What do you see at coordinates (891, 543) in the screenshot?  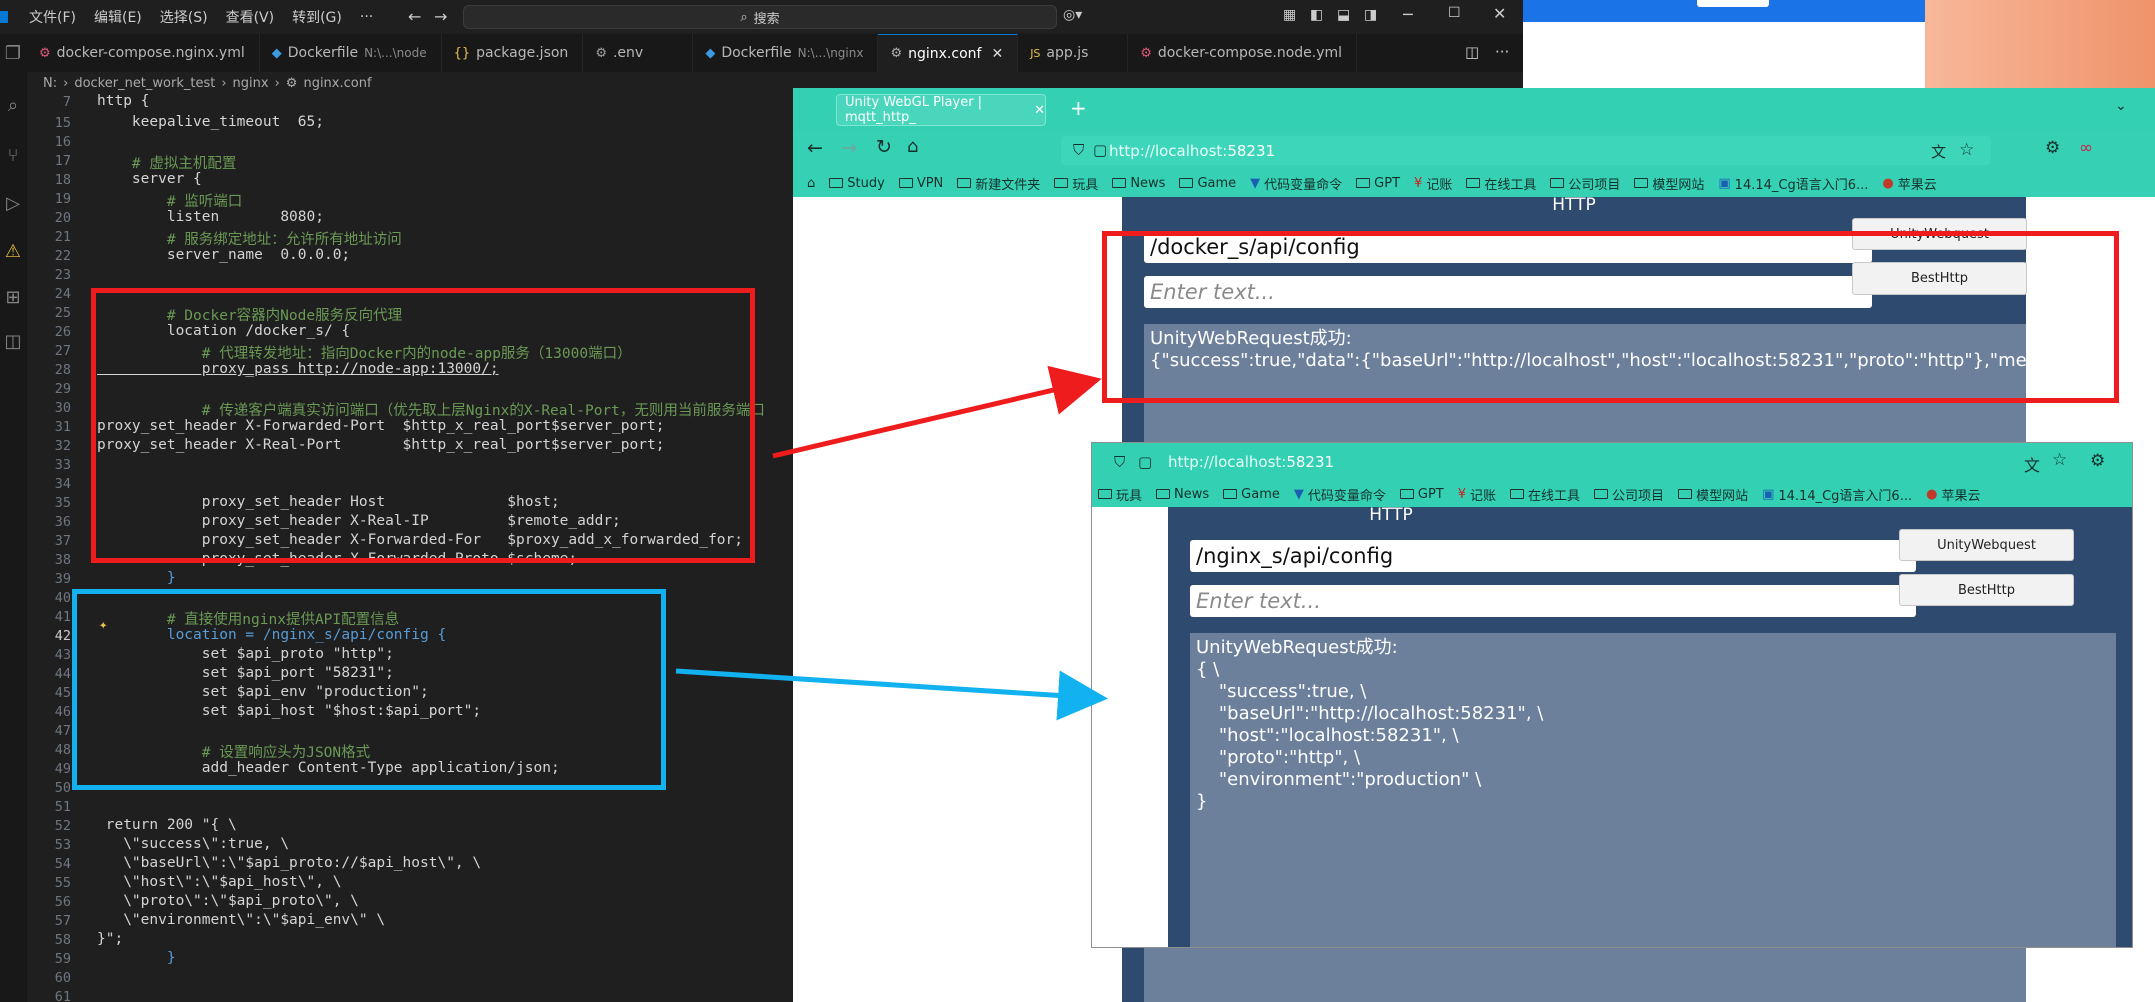 I see `annotation-arrows` at bounding box center [891, 543].